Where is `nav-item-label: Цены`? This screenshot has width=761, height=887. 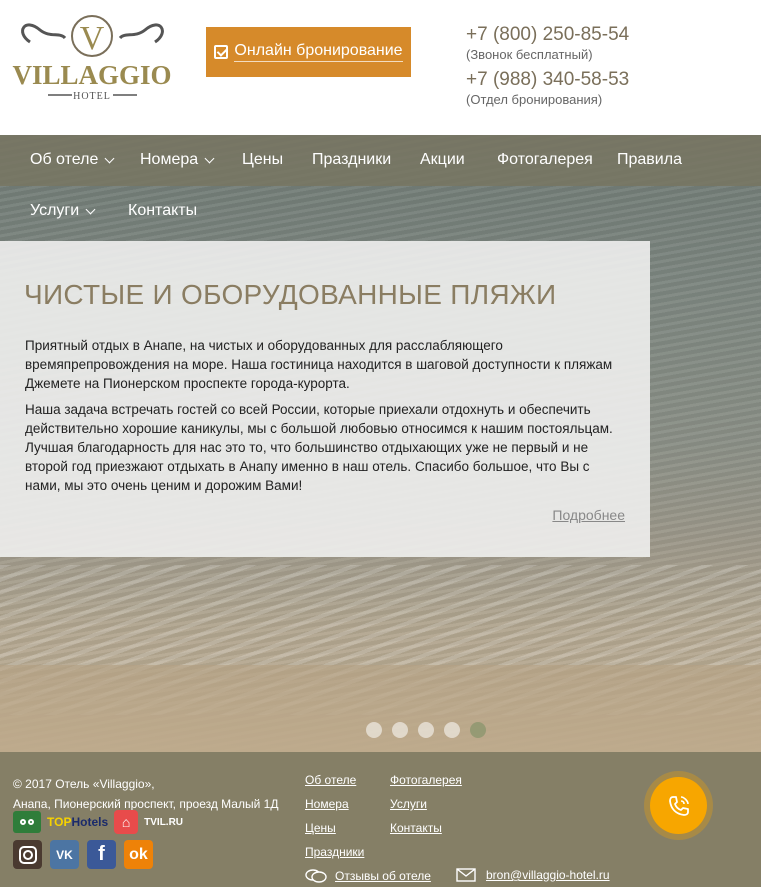 nav-item-label: Цены is located at coordinates (263, 159).